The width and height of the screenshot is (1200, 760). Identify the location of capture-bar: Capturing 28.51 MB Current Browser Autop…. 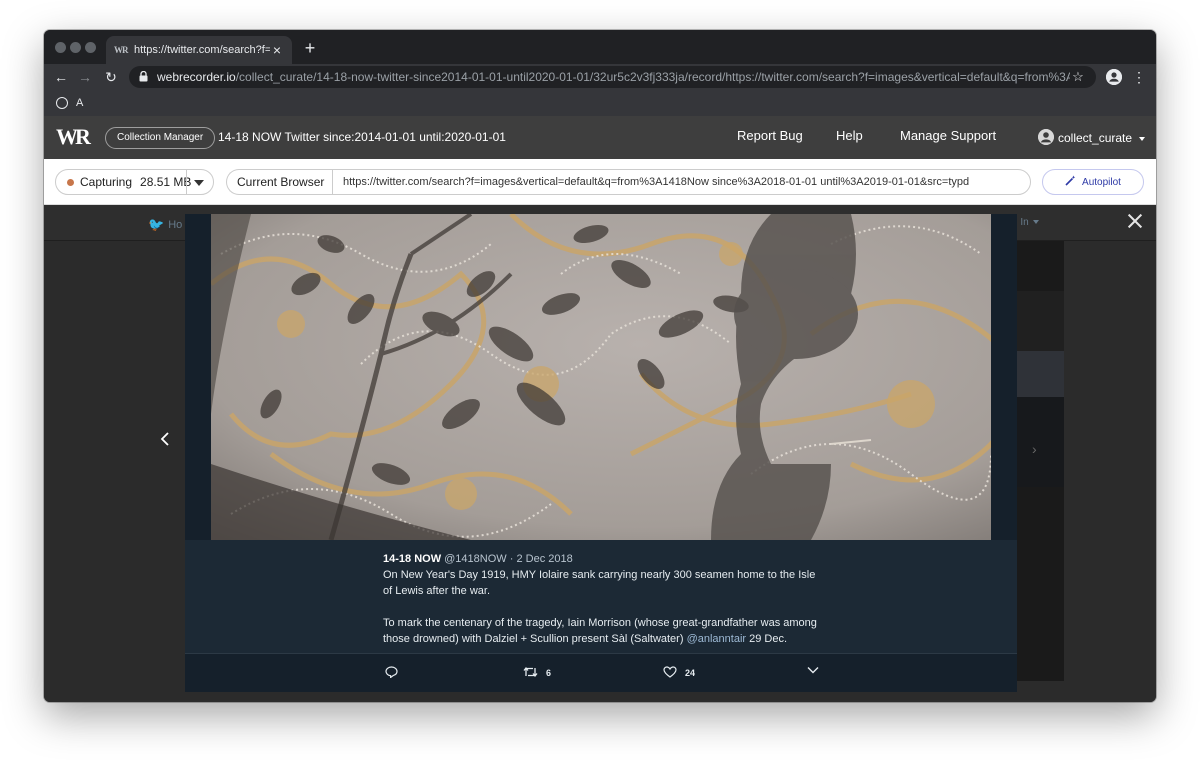
(600, 184).